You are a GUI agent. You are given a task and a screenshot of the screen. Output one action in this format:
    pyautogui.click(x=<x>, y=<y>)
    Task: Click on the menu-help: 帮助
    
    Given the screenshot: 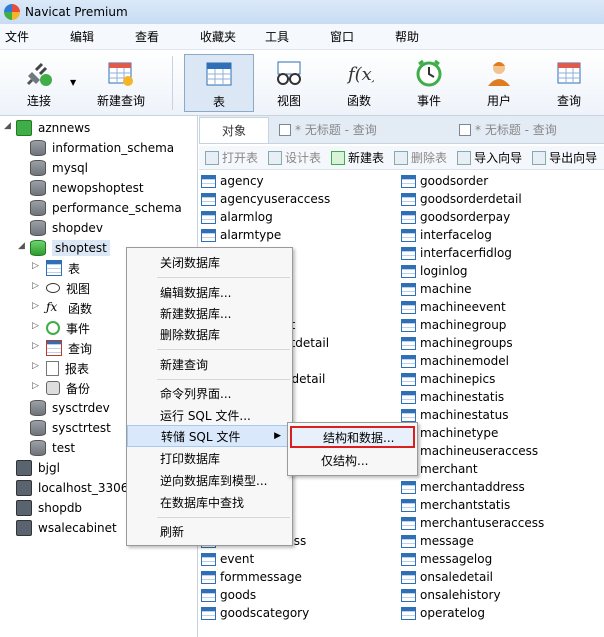 What is the action you would take?
    pyautogui.click(x=425, y=36)
    